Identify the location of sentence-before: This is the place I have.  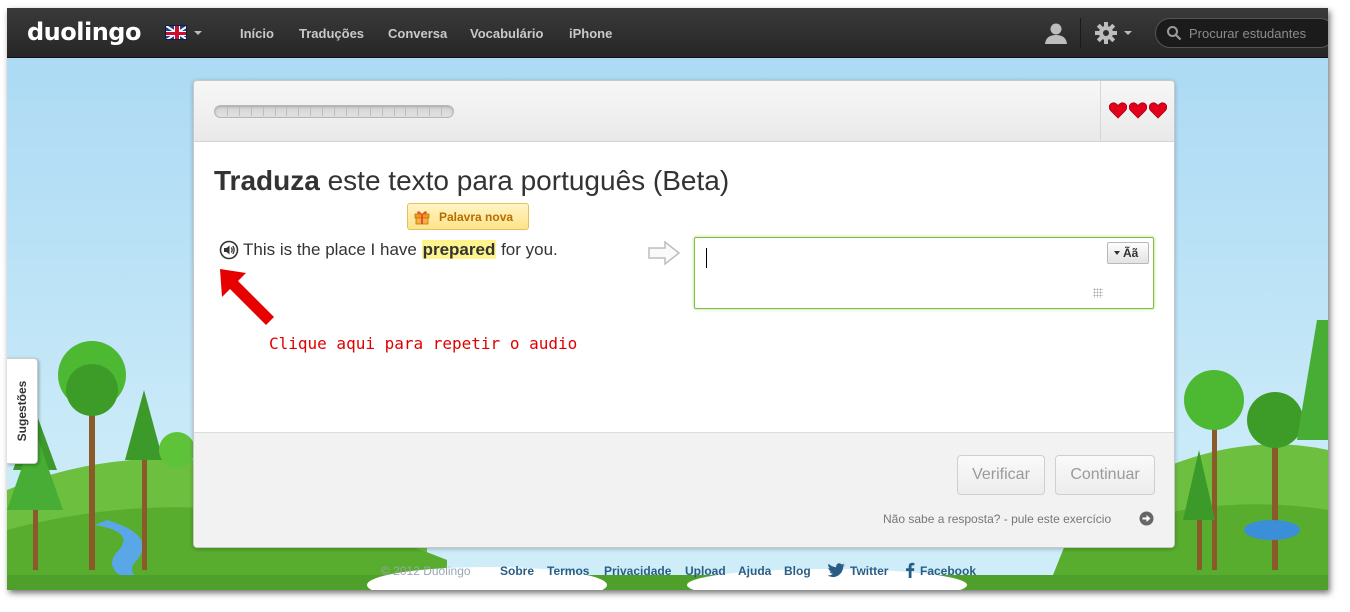
(332, 249).